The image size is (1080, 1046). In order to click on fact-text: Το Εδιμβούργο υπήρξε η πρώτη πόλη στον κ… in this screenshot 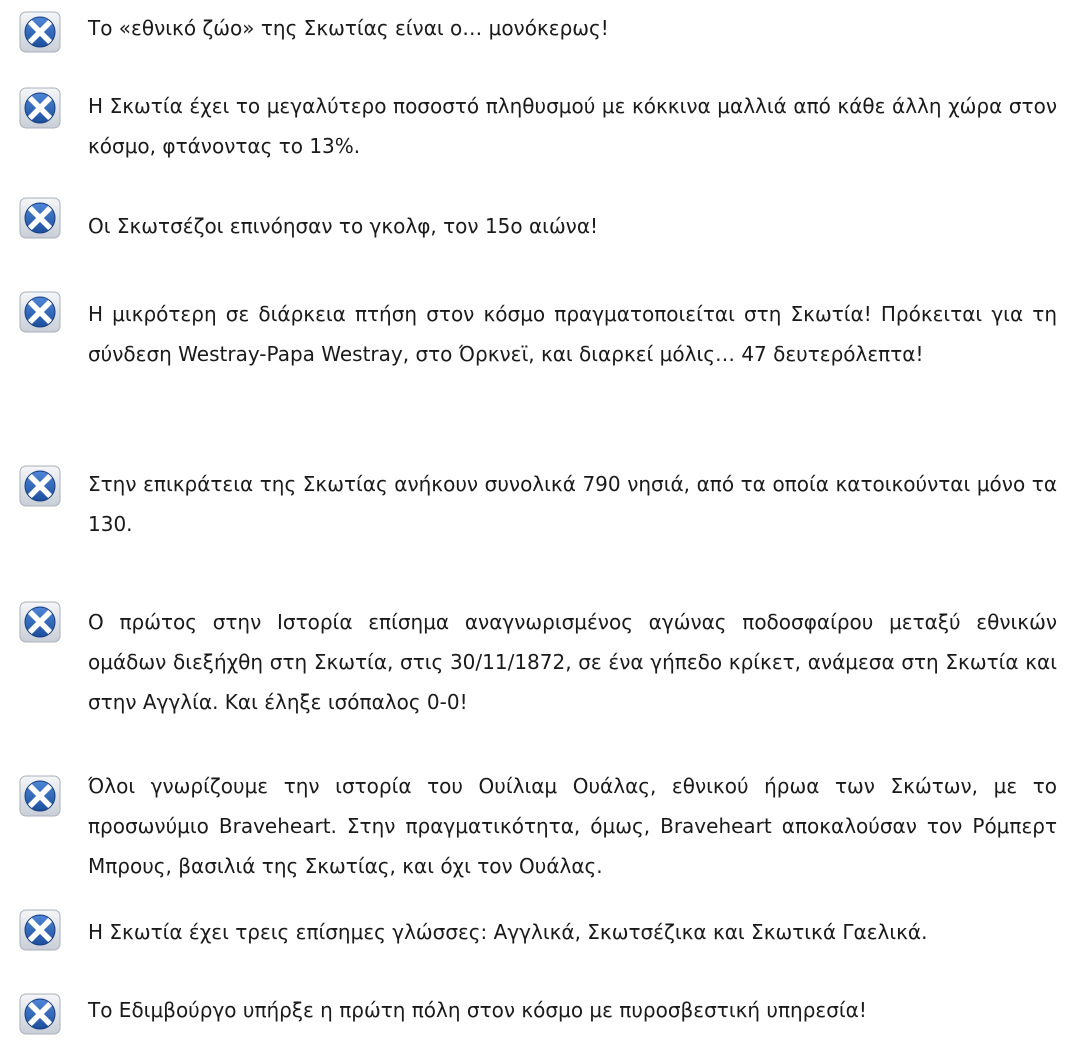, I will do `click(477, 1010)`.